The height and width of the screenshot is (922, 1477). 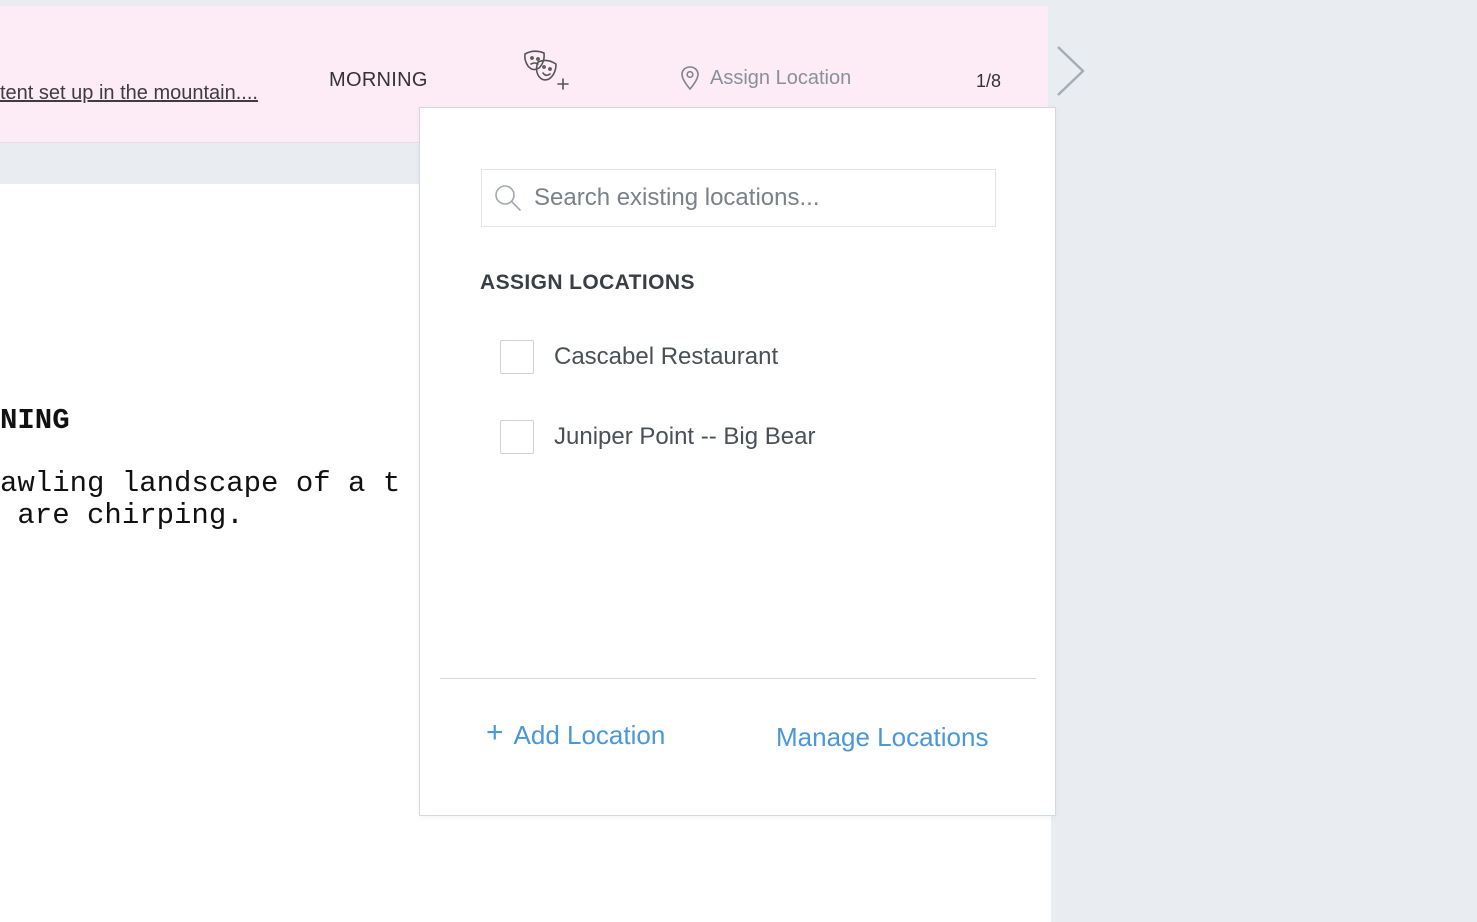 I want to click on plus-icon: +, so click(x=495, y=732).